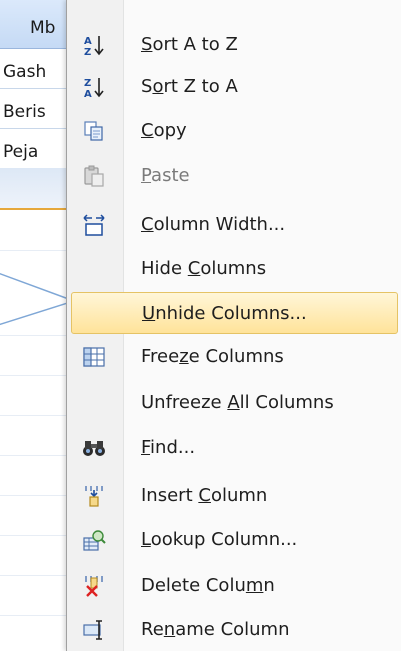  Describe the element at coordinates (94, 225) in the screenshot. I see `column-width-icon` at that location.